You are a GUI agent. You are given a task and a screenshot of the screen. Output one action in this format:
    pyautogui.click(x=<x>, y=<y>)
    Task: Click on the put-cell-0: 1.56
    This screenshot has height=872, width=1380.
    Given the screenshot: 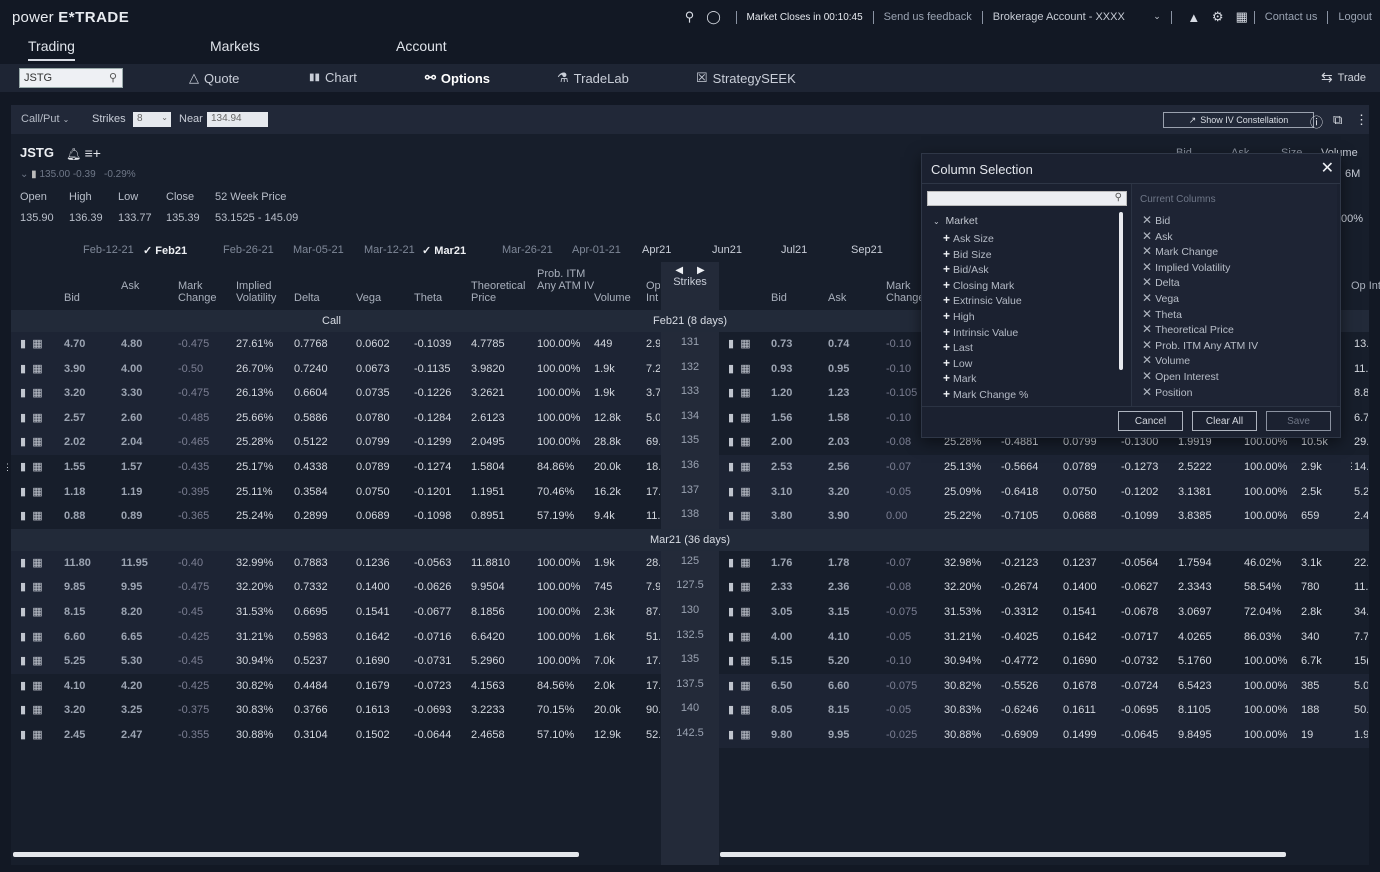 What is the action you would take?
    pyautogui.click(x=781, y=418)
    